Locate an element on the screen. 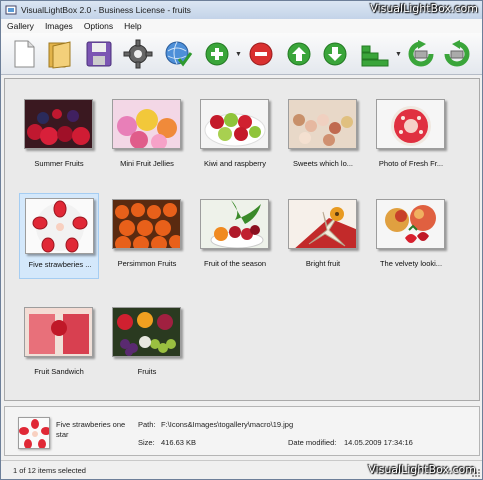 This screenshot has height=480, width=483. rotate-right-button is located at coordinates (457, 54).